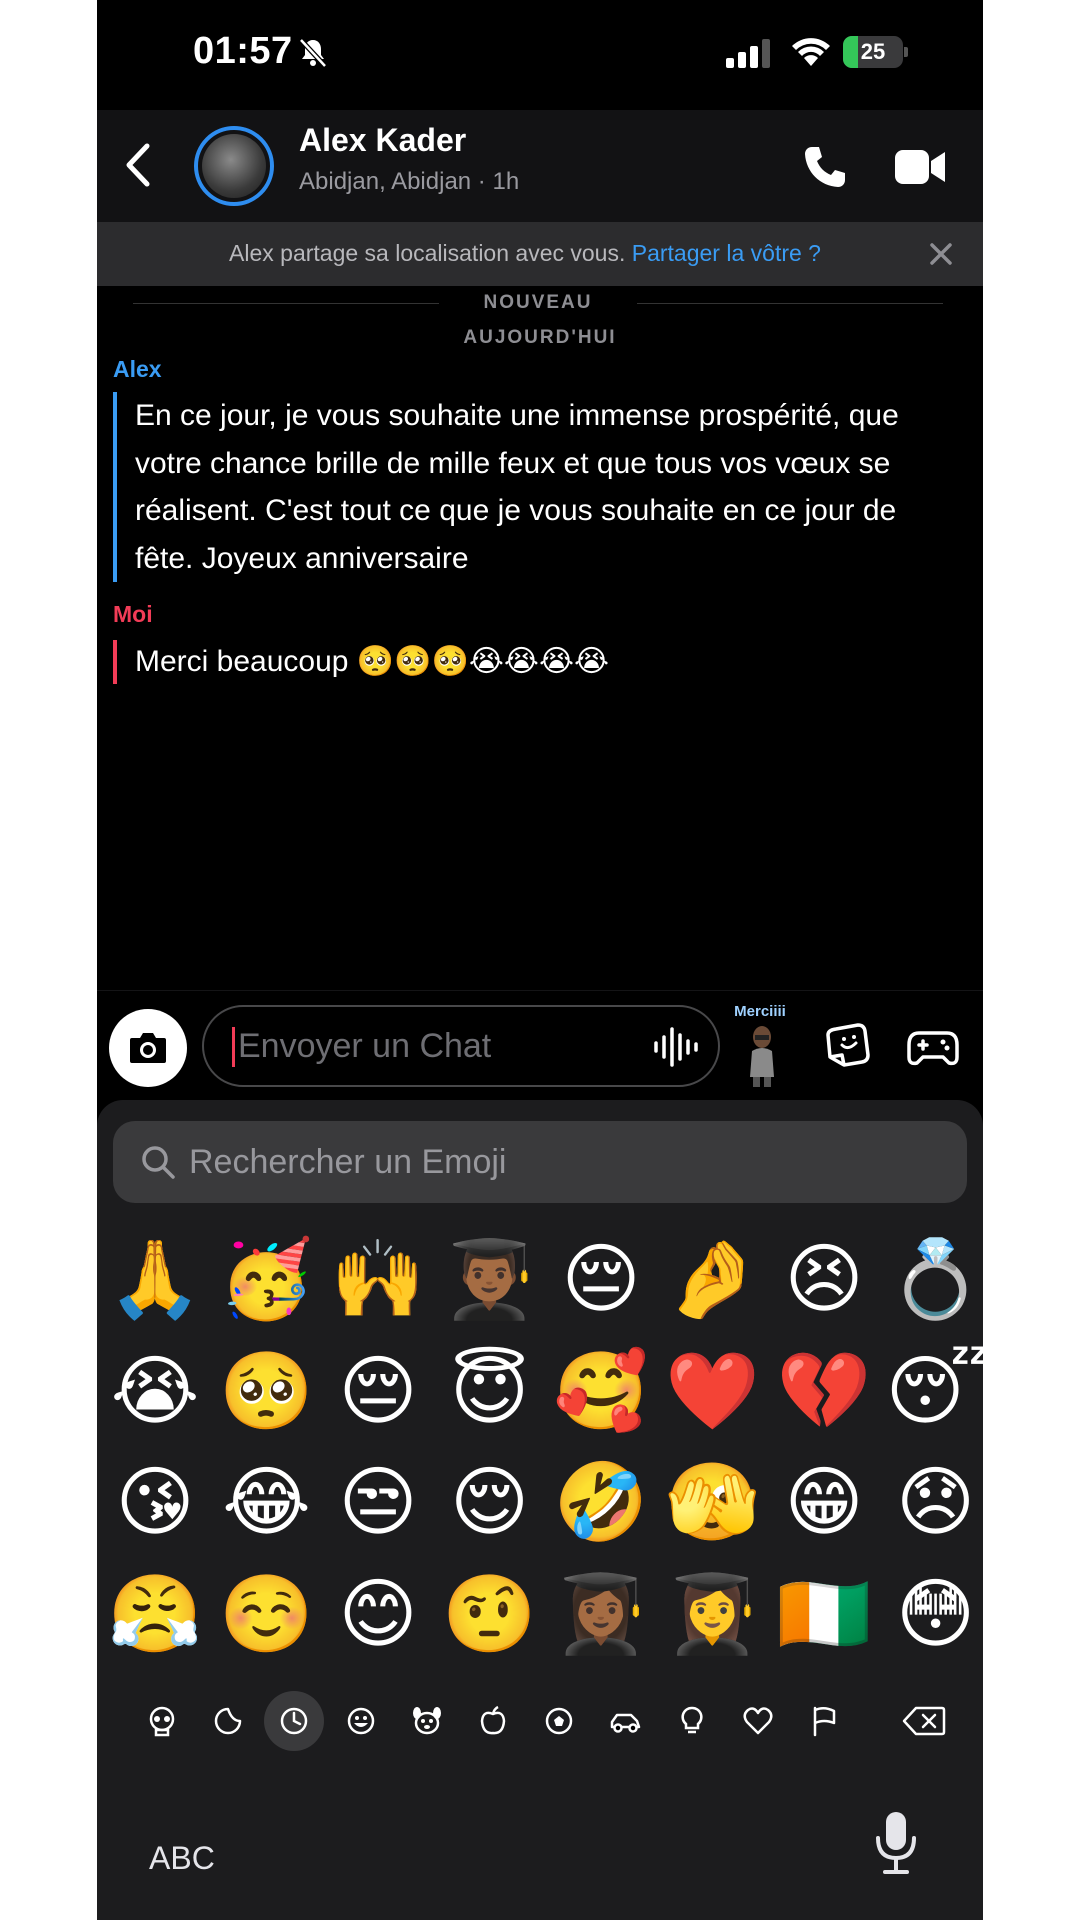 Image resolution: width=1080 pixels, height=1920 pixels. What do you see at coordinates (748, 53) in the screenshot?
I see `cellular-signal-icon` at bounding box center [748, 53].